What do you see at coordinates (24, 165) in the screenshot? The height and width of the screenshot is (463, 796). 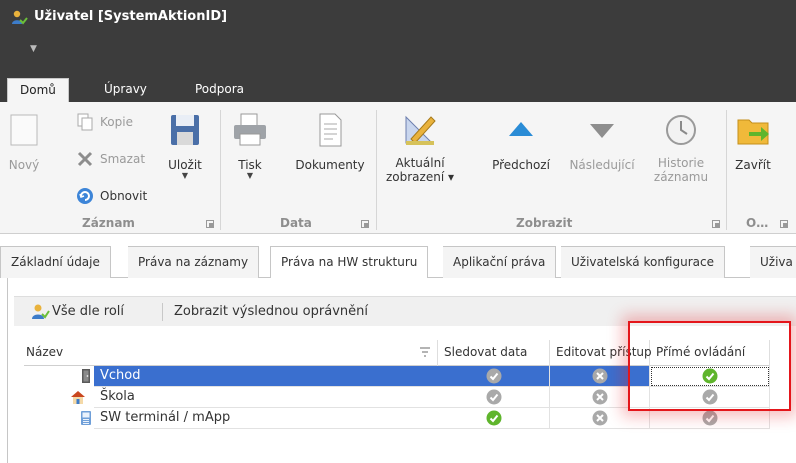 I see `new-label: Nový` at bounding box center [24, 165].